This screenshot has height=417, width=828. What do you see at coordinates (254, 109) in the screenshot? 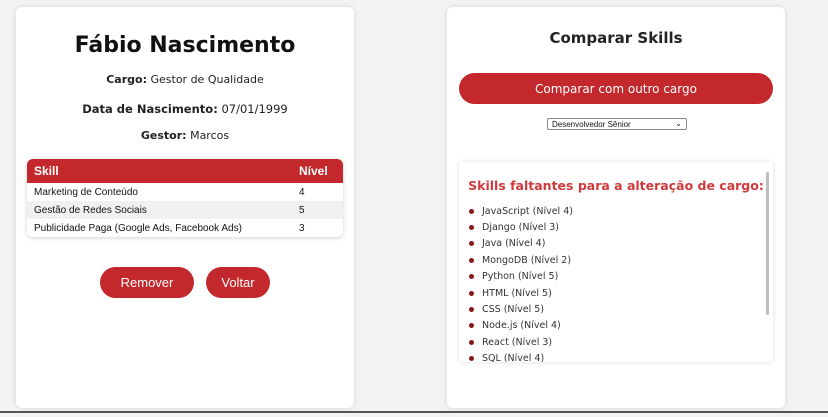
I see `birth-value: 07/01/1999` at bounding box center [254, 109].